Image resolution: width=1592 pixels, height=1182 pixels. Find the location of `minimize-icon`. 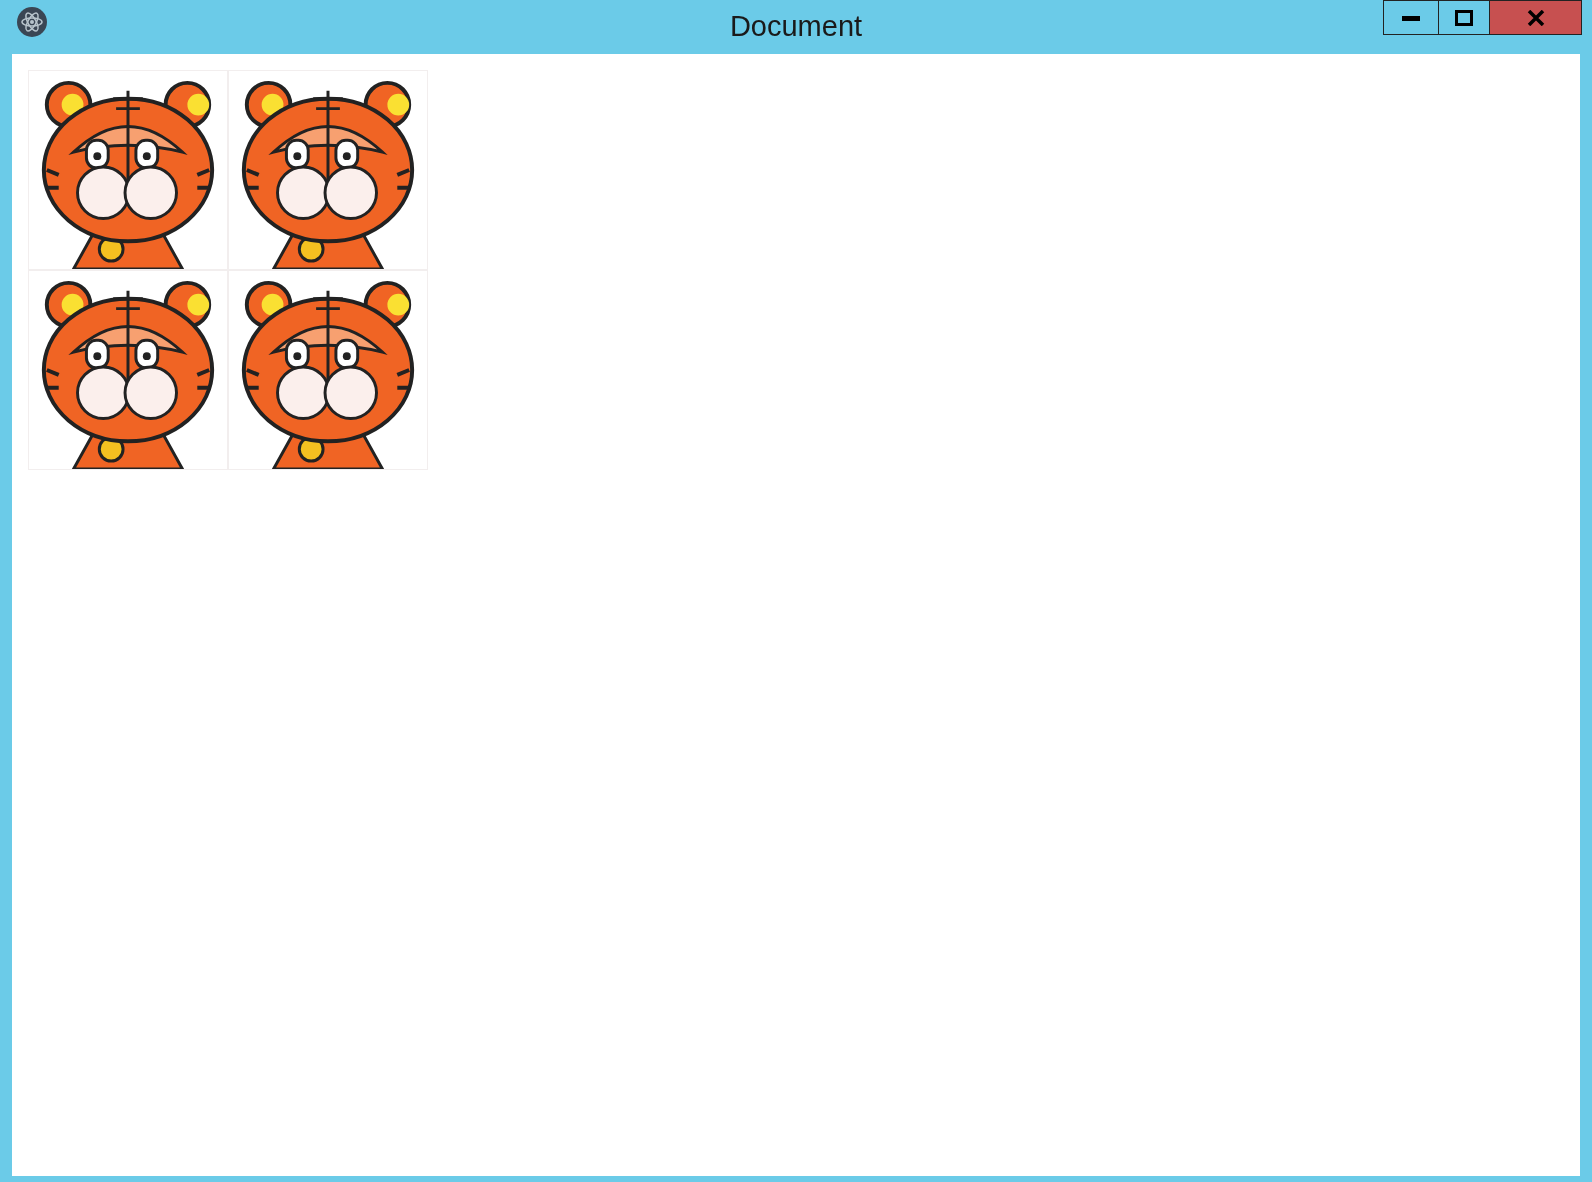

minimize-icon is located at coordinates (1411, 17).